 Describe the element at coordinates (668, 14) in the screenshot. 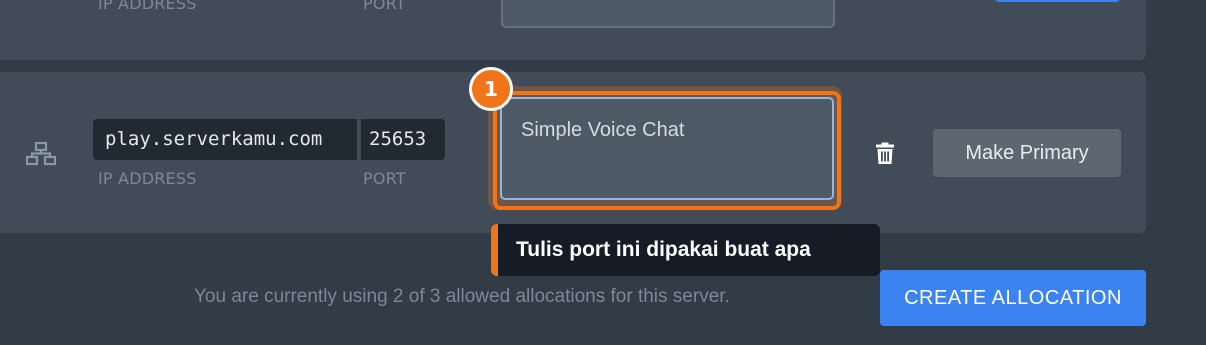

I see `notes-input-previous` at that location.